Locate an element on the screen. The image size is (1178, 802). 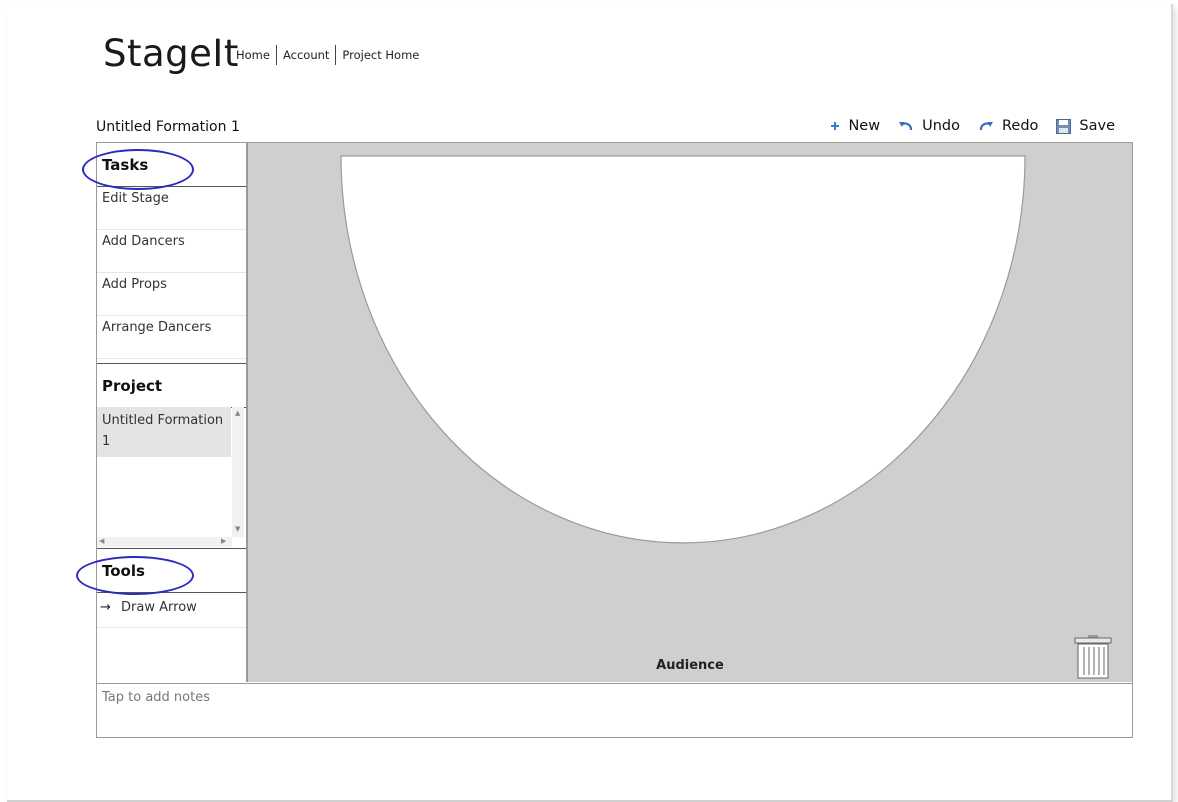
save-button-label: Save is located at coordinates (1097, 126).